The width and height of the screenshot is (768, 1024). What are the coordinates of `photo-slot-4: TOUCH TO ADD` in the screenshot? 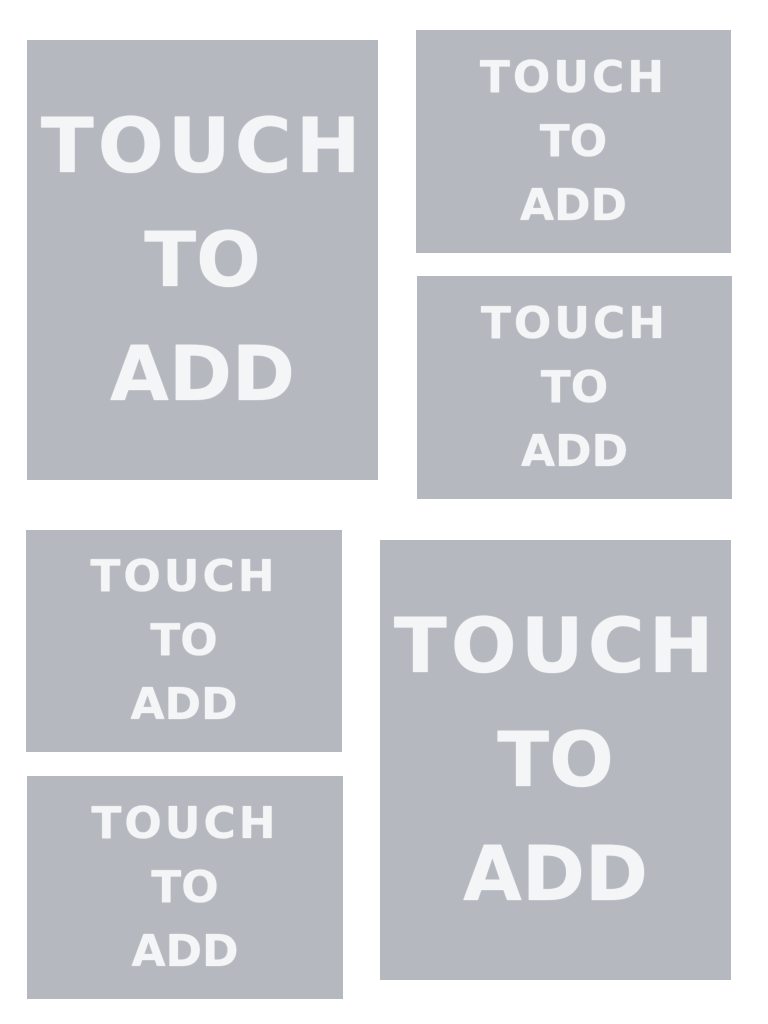 It's located at (184, 641).